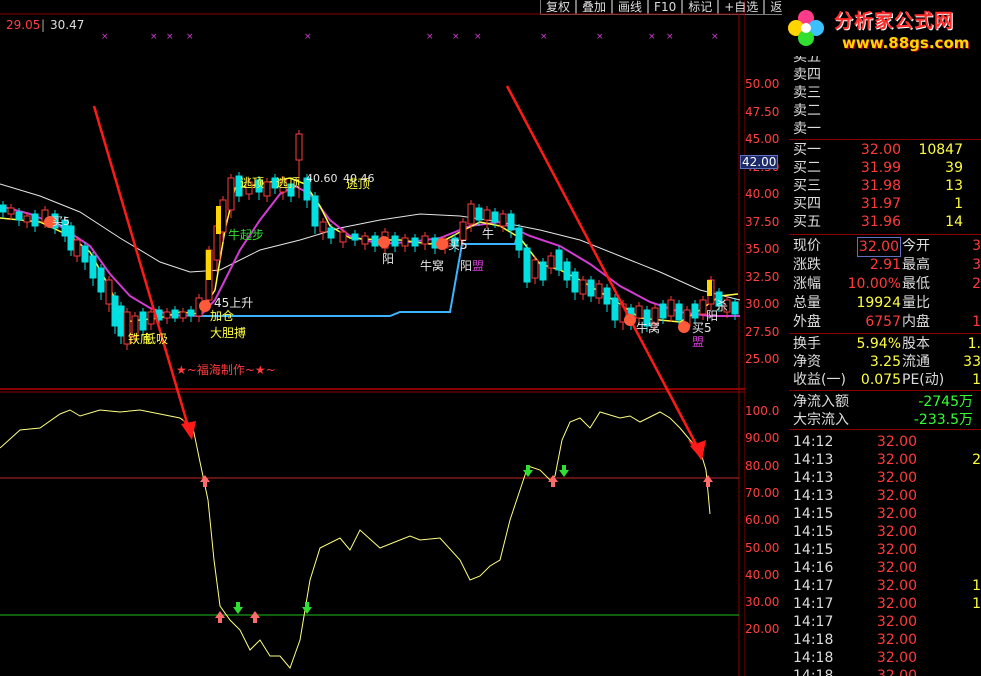 Image resolution: width=981 pixels, height=676 pixels. What do you see at coordinates (388, 259) in the screenshot?
I see `sun-label-a: 阳` at bounding box center [388, 259].